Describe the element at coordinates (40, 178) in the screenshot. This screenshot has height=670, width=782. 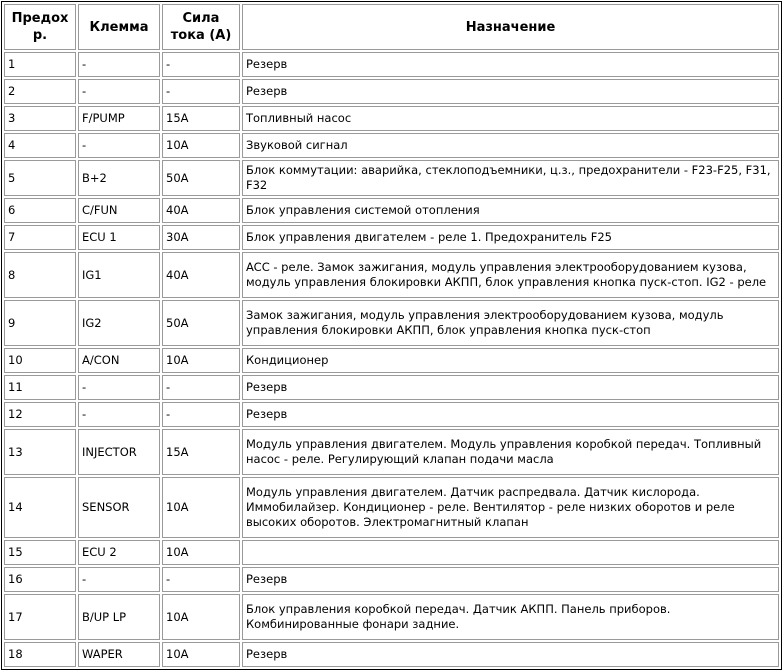
I see `cell-fuse: 5` at that location.